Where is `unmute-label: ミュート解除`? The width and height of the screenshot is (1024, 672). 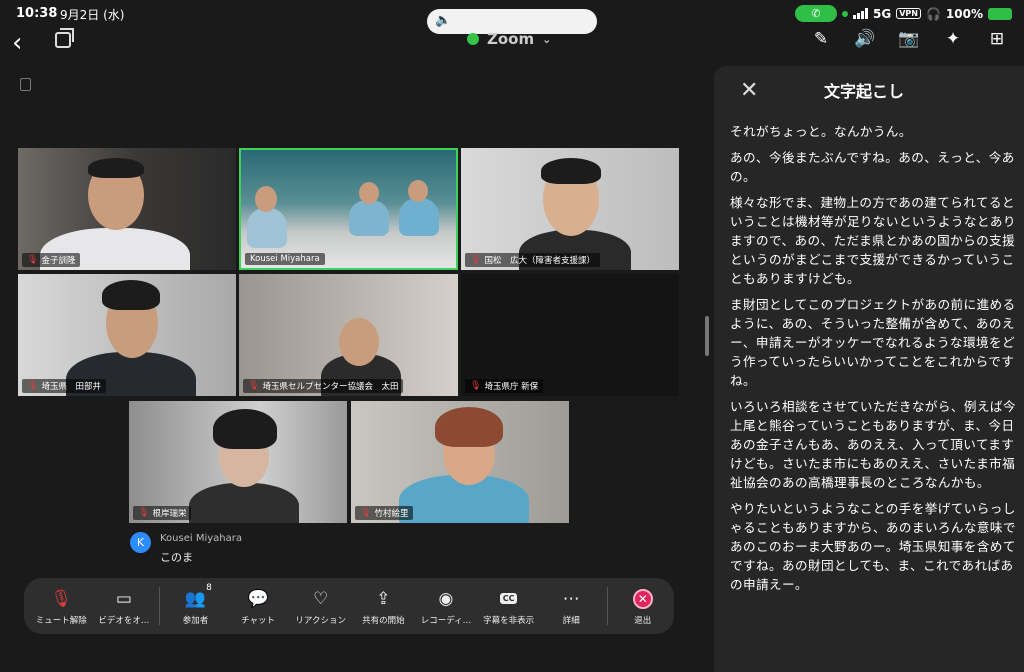 unmute-label: ミュート解除 is located at coordinates (61, 620).